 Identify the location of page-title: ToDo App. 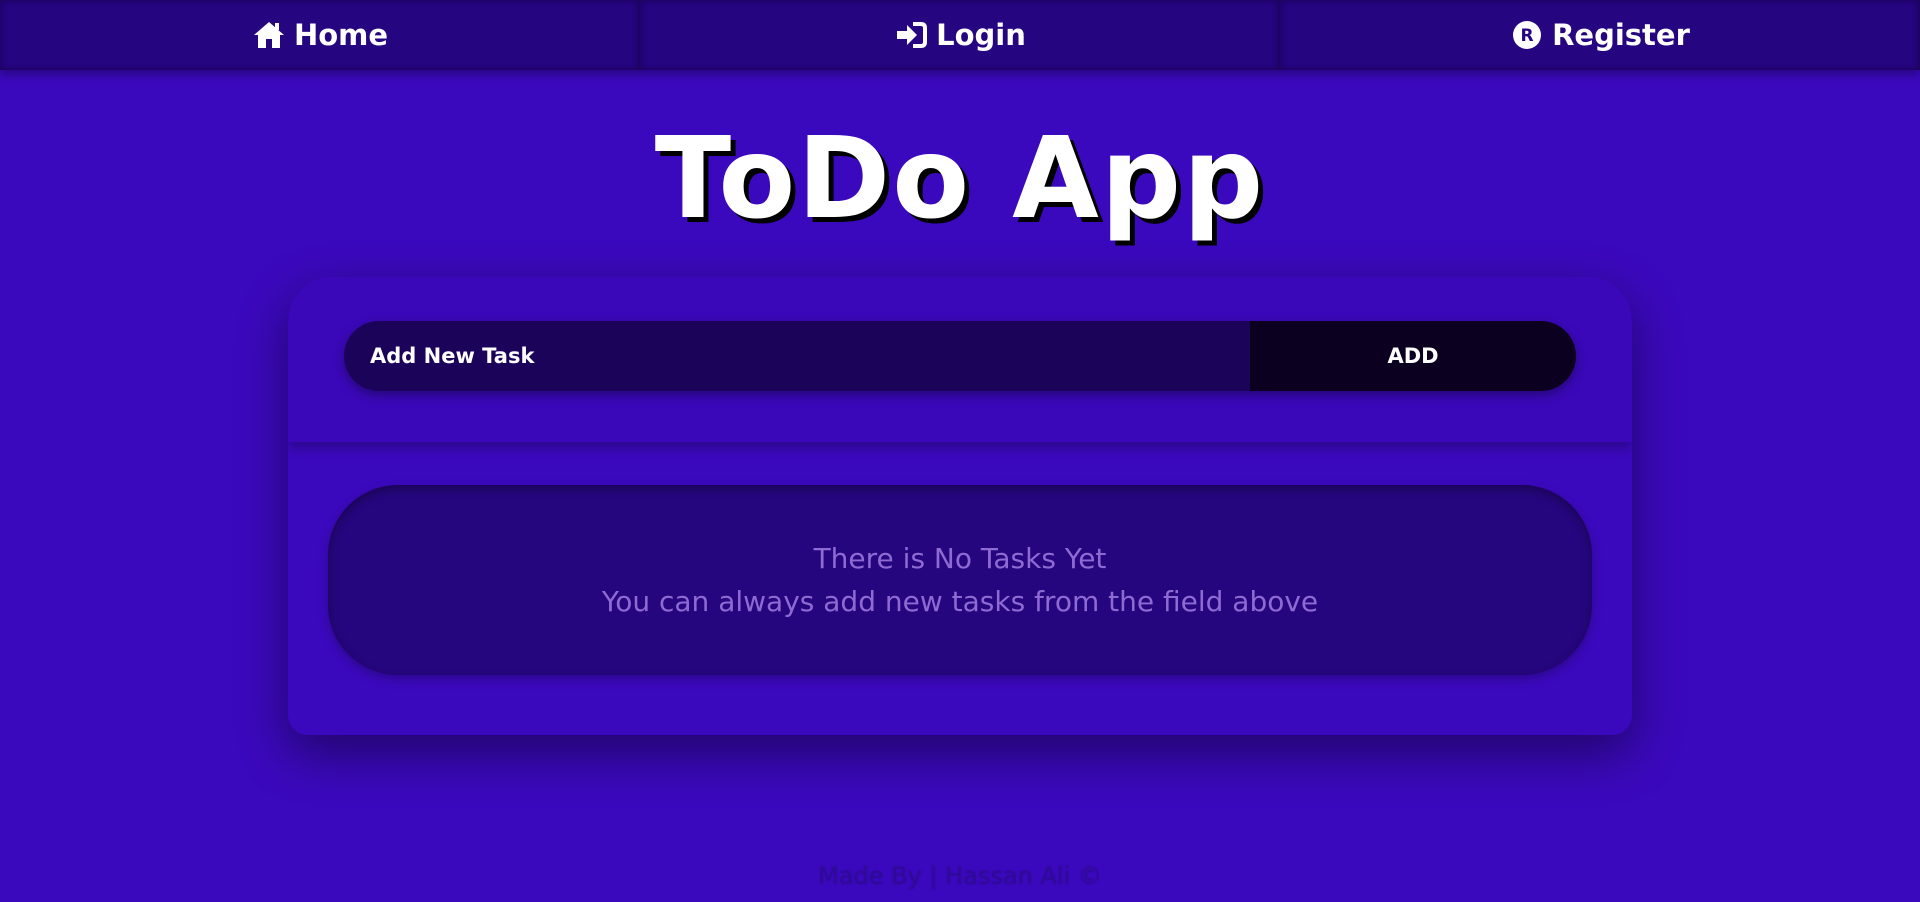
(960, 179).